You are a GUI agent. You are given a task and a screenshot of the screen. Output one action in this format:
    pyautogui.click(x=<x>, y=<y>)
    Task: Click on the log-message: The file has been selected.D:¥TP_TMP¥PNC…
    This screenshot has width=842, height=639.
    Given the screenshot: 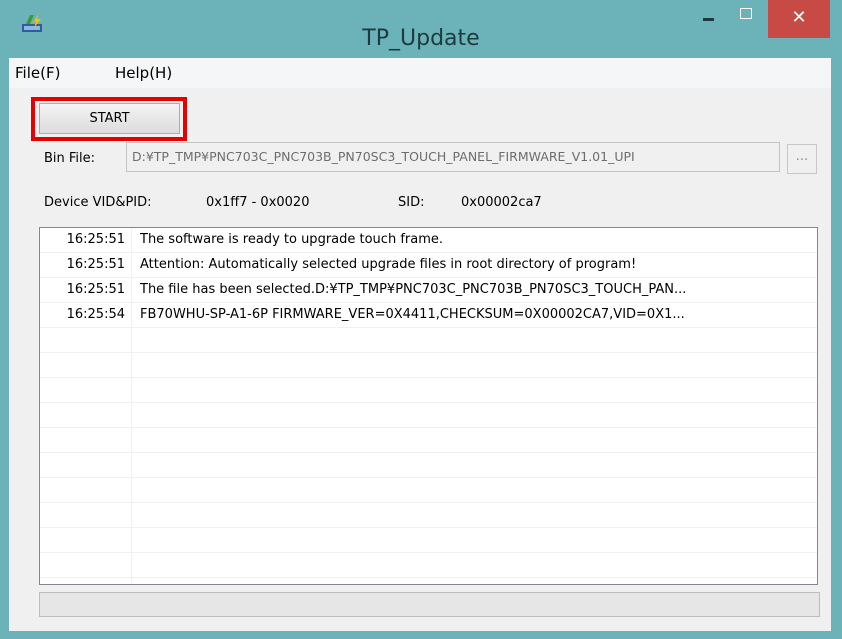 What is the action you would take?
    pyautogui.click(x=413, y=289)
    